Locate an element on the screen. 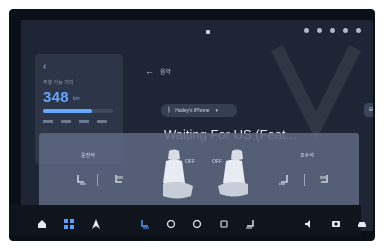 The height and width of the screenshot is (249, 383). bluetooth-icon is located at coordinates (332, 30).